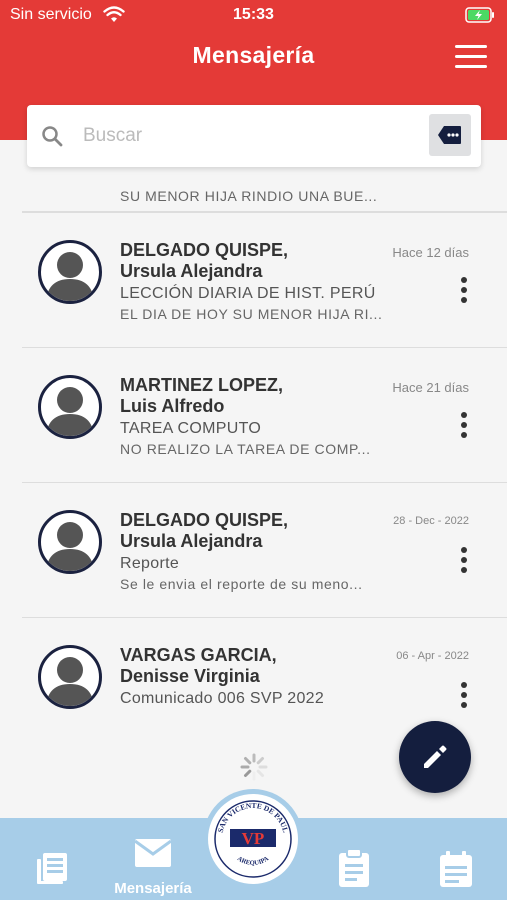  Describe the element at coordinates (479, 15) in the screenshot. I see `battery-charging-icon` at that location.